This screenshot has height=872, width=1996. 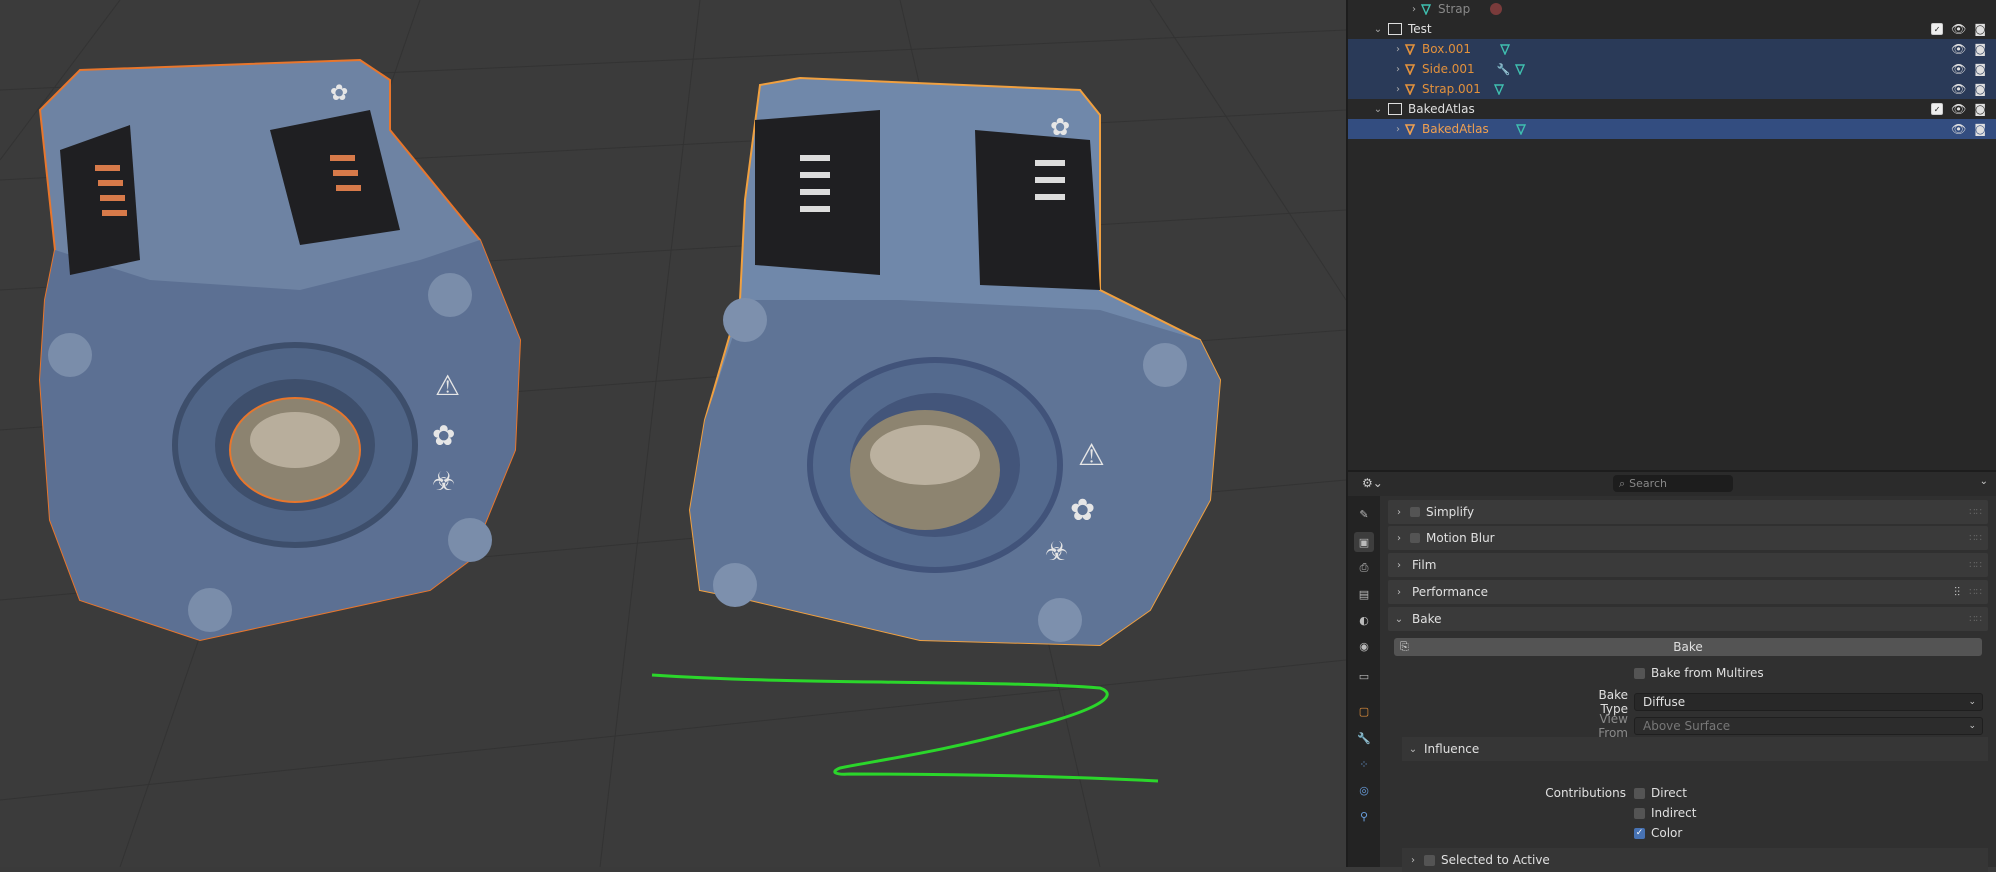 What do you see at coordinates (1672, 9) in the screenshot?
I see `outliner-row-strap: › Strap` at bounding box center [1672, 9].